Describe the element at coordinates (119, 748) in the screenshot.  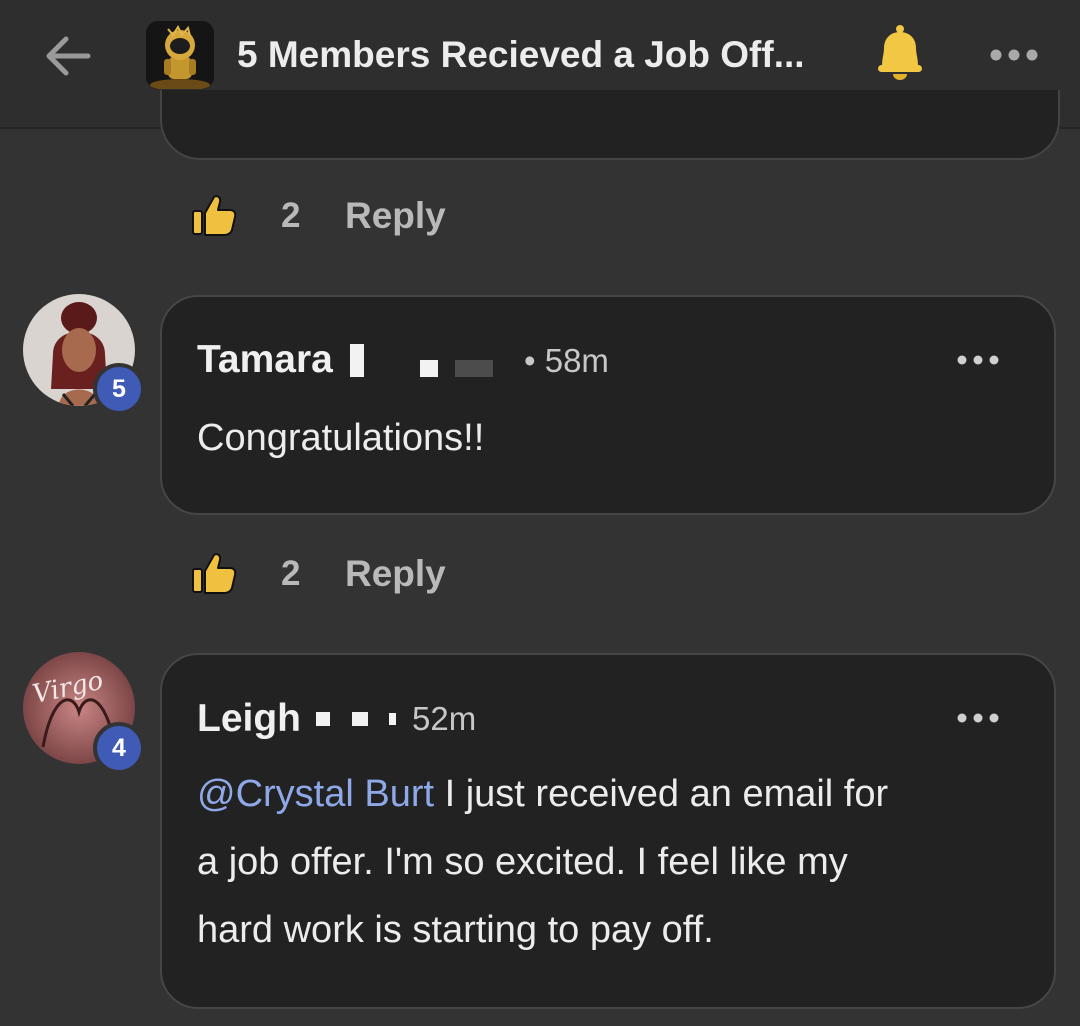
I see `level-badge: 4` at that location.